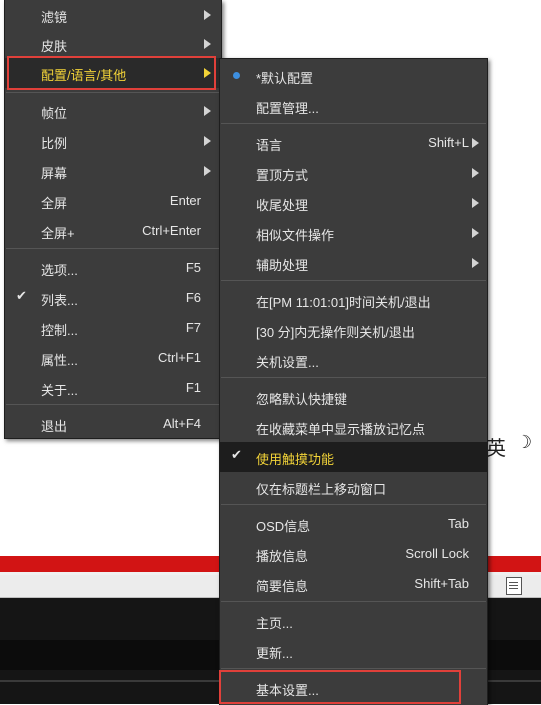 The height and width of the screenshot is (705, 541). I want to click on menu-item-shortcut: F6, so click(193, 297).